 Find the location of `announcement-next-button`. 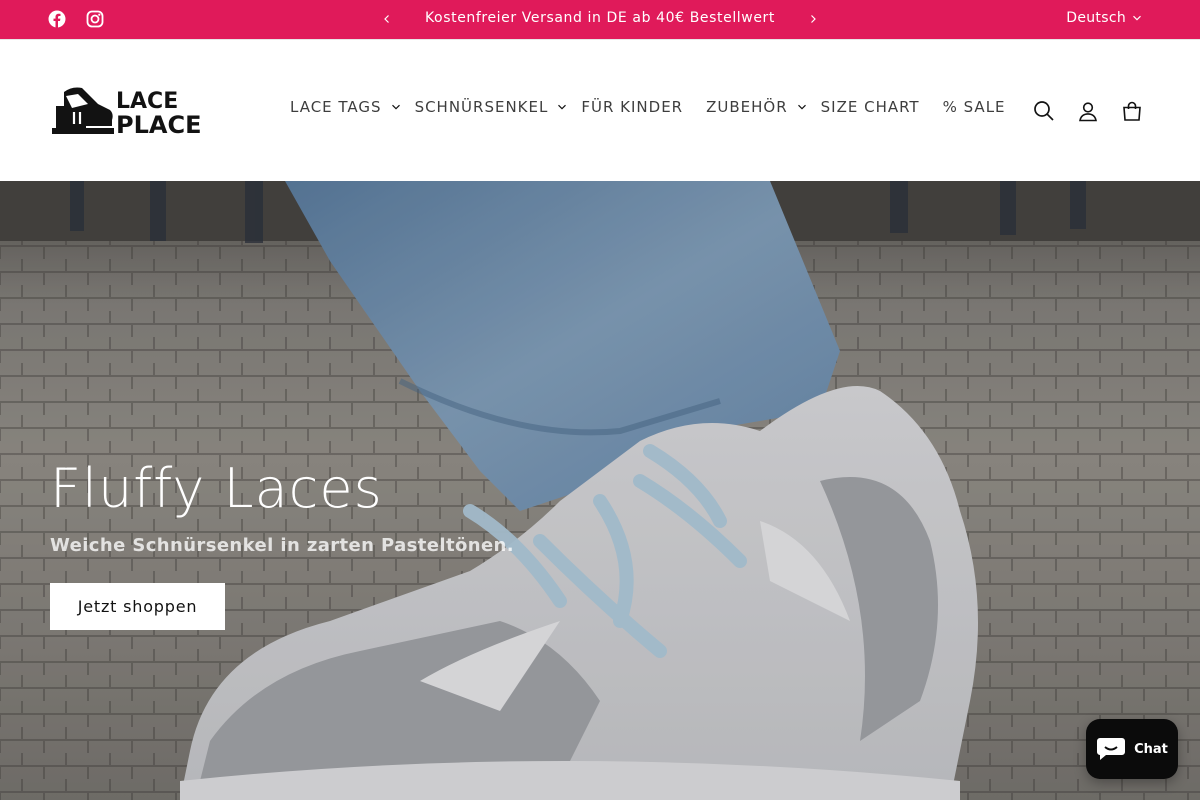

announcement-next-button is located at coordinates (813, 19).